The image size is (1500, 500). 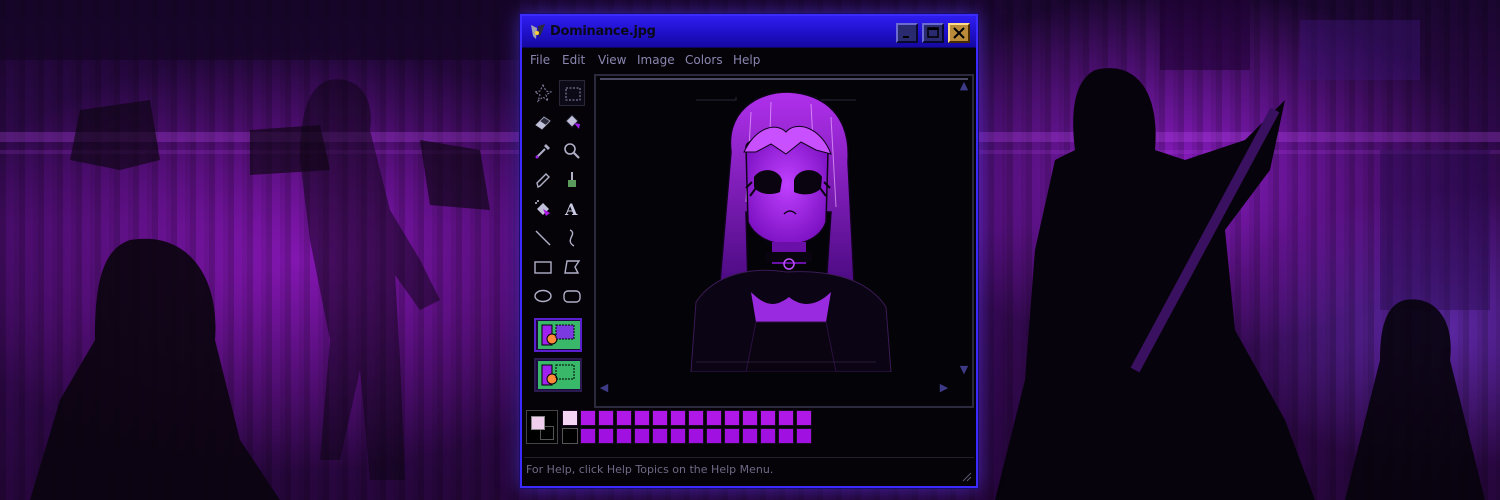 I want to click on current-colors, so click(x=542, y=427).